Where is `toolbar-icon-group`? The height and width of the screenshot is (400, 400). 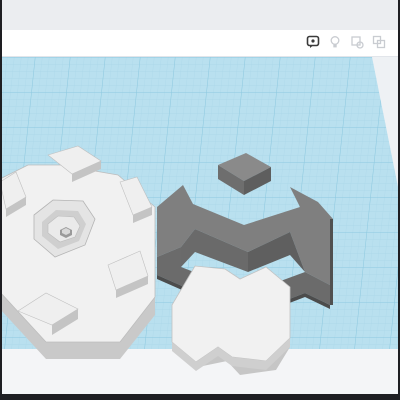 toolbar-icon-group is located at coordinates (346, 42).